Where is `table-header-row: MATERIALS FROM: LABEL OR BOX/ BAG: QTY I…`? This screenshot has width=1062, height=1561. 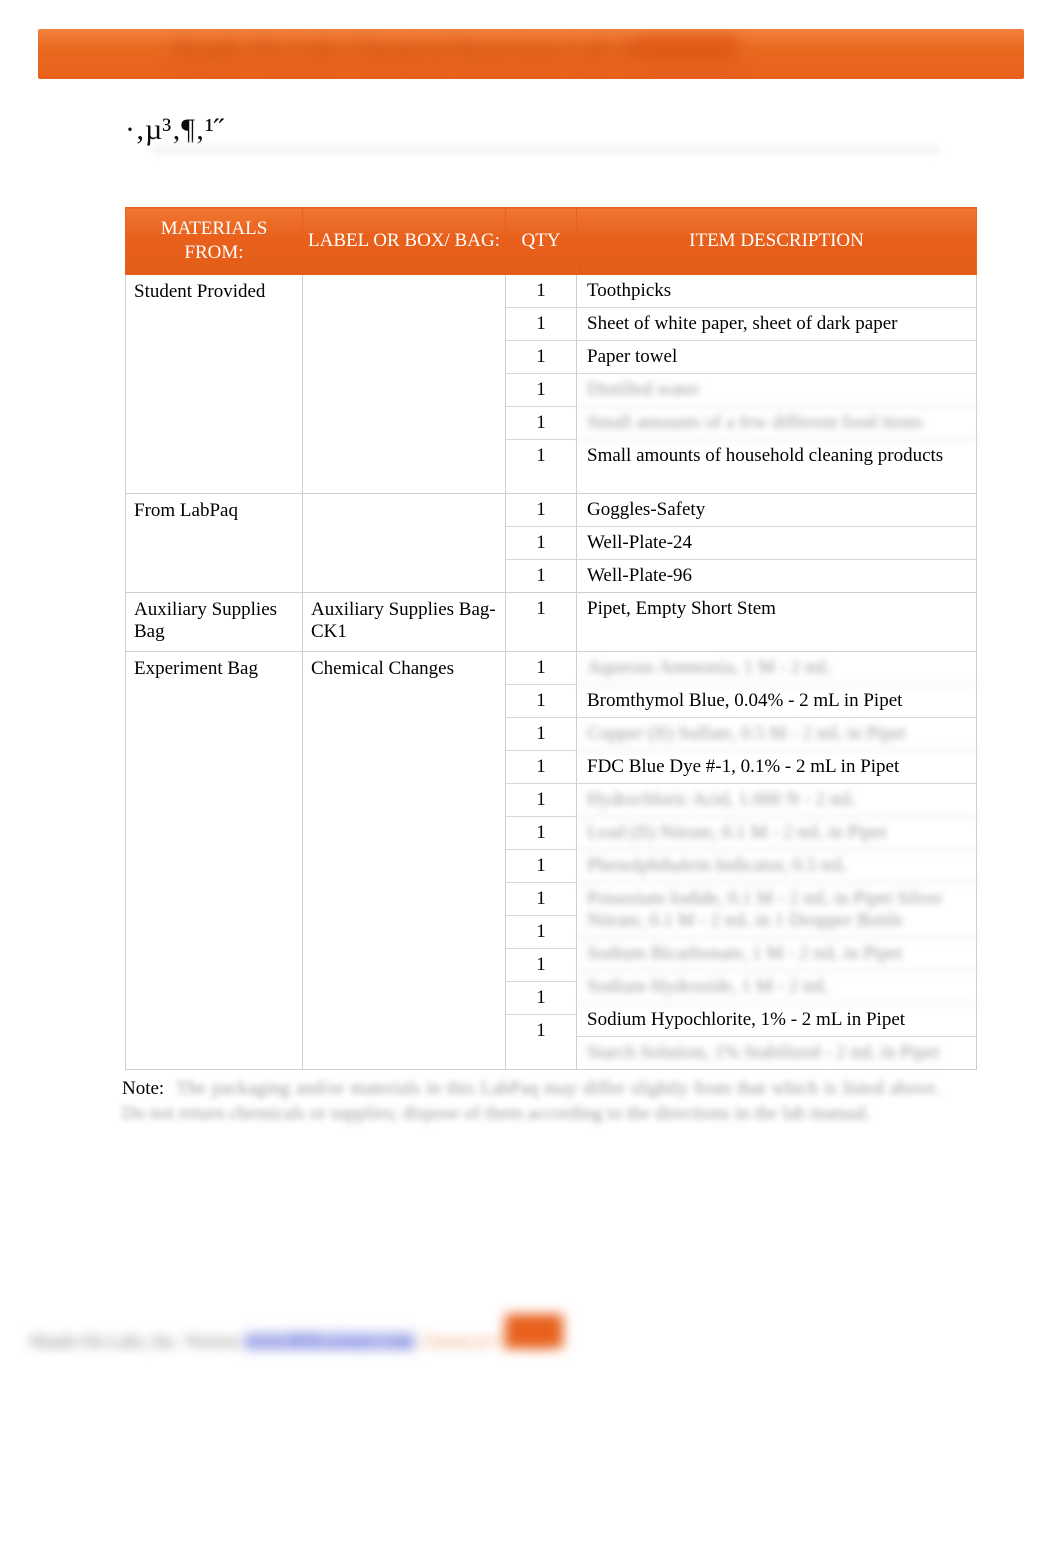 table-header-row: MATERIALS FROM: LABEL OR BOX/ BAG: QTY I… is located at coordinates (551, 241).